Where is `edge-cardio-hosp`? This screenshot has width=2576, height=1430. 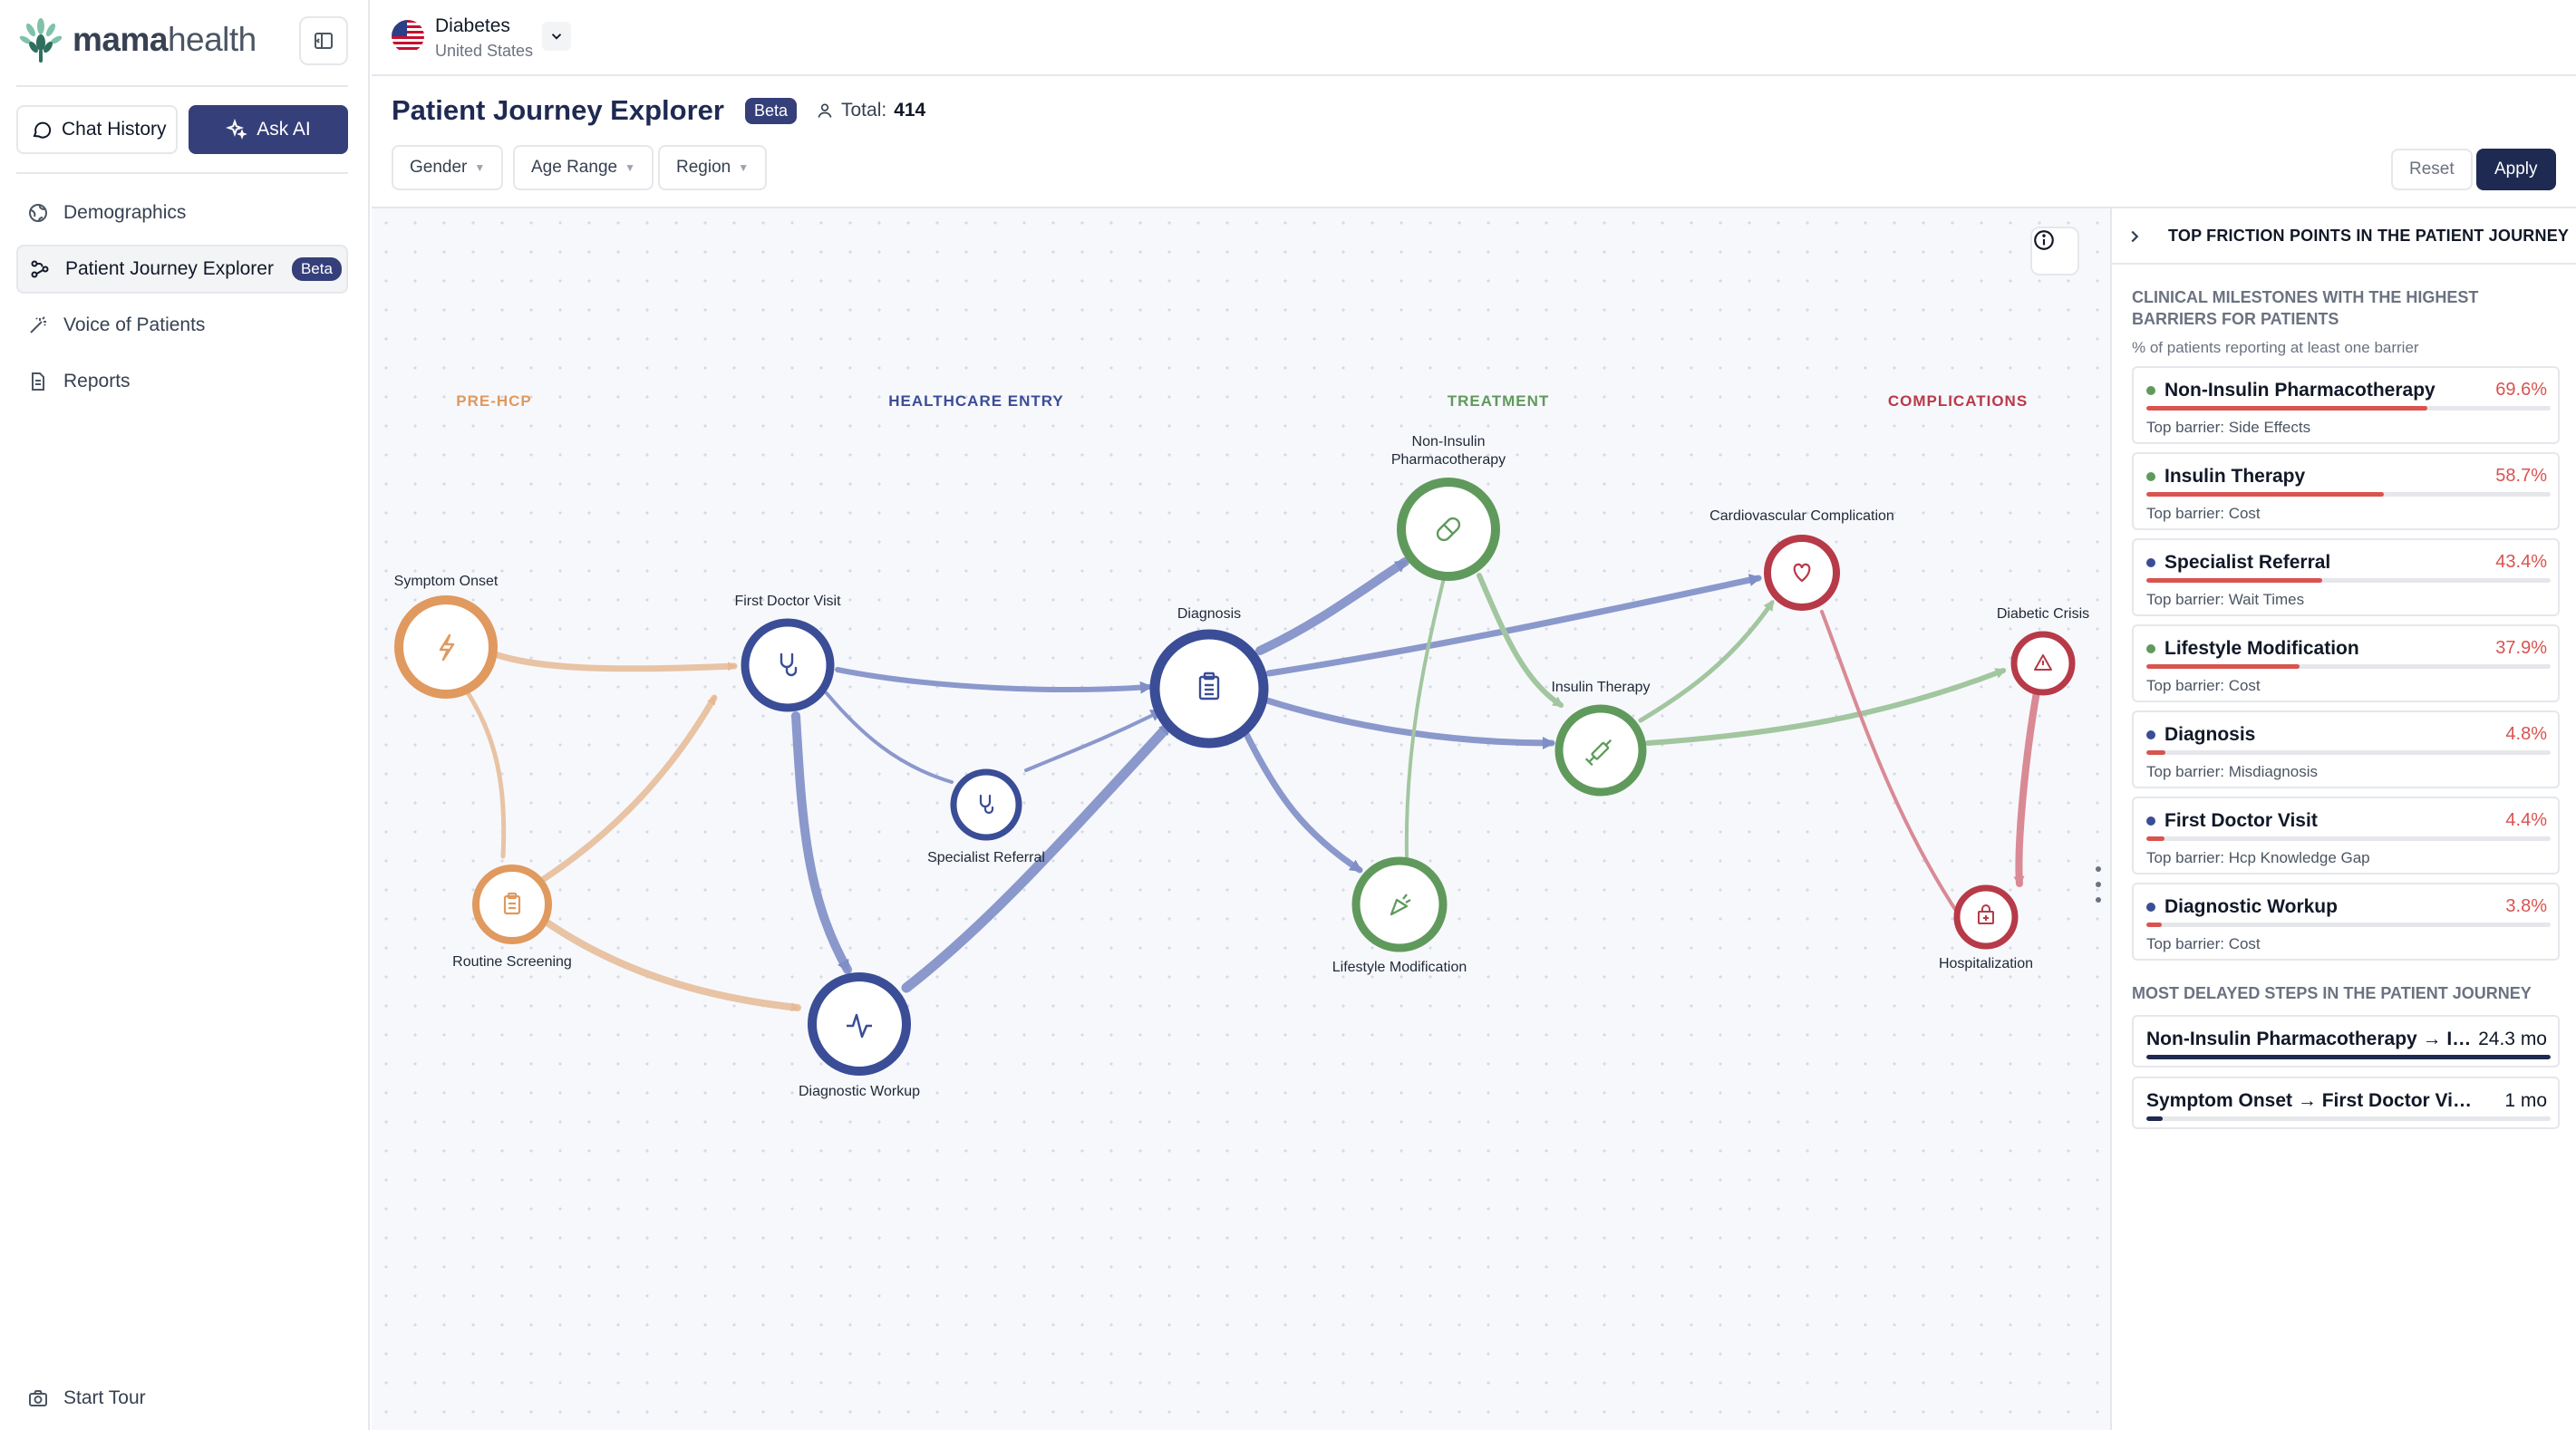 edge-cardio-hosp is located at coordinates (1897, 773).